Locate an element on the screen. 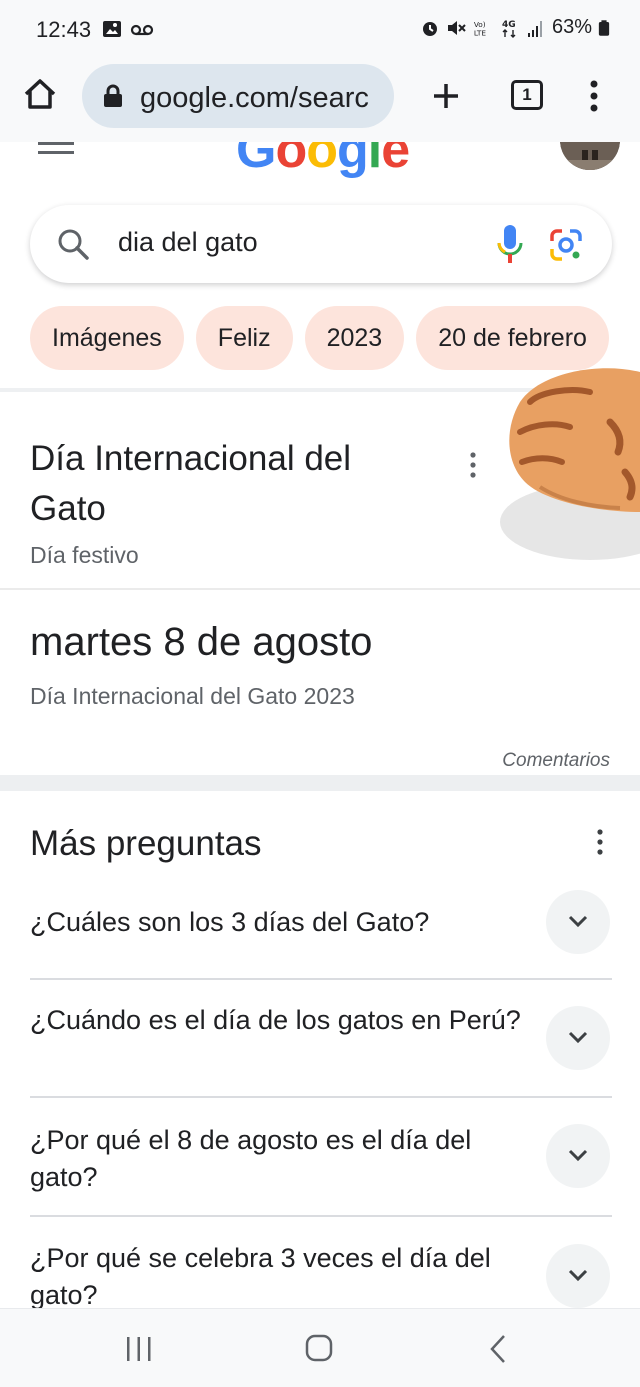 The height and width of the screenshot is (1387, 640). volte-icon: Vo) LTE is located at coordinates (480, 28).